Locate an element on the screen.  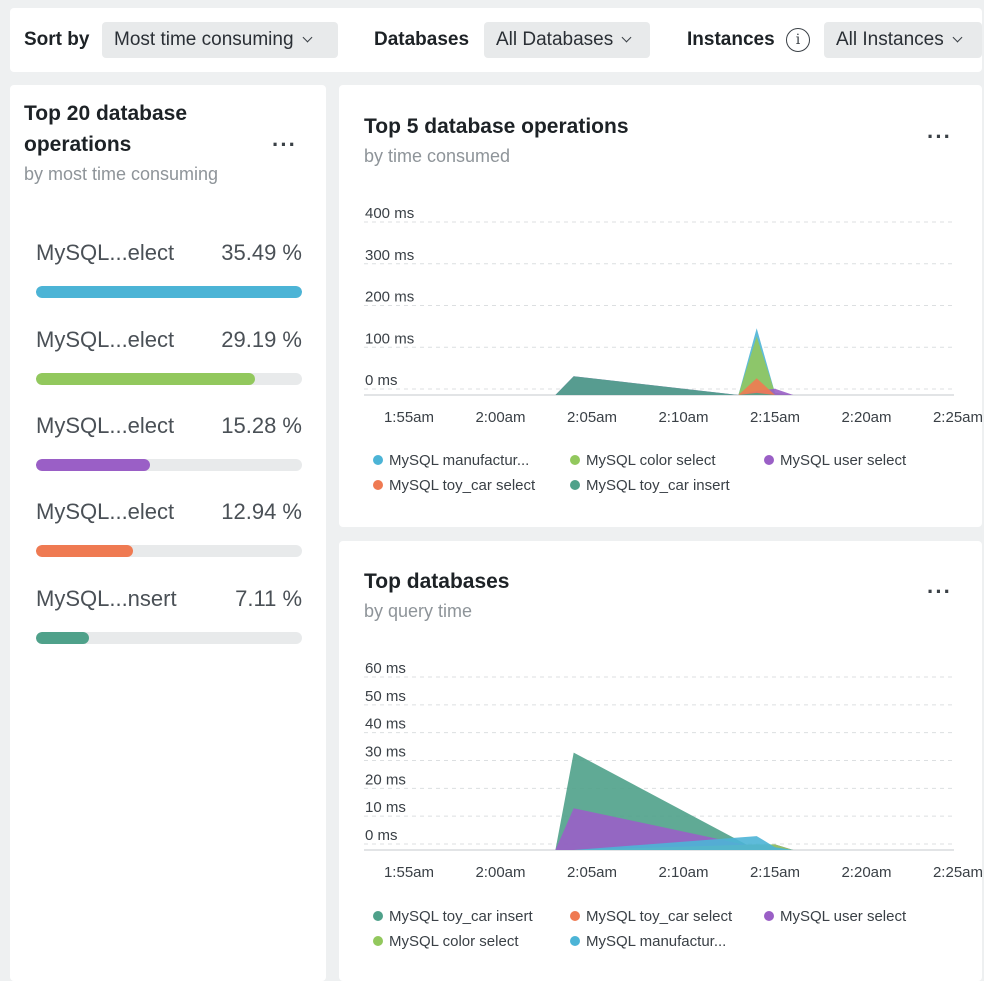
databases-label: Databases is located at coordinates (422, 39).